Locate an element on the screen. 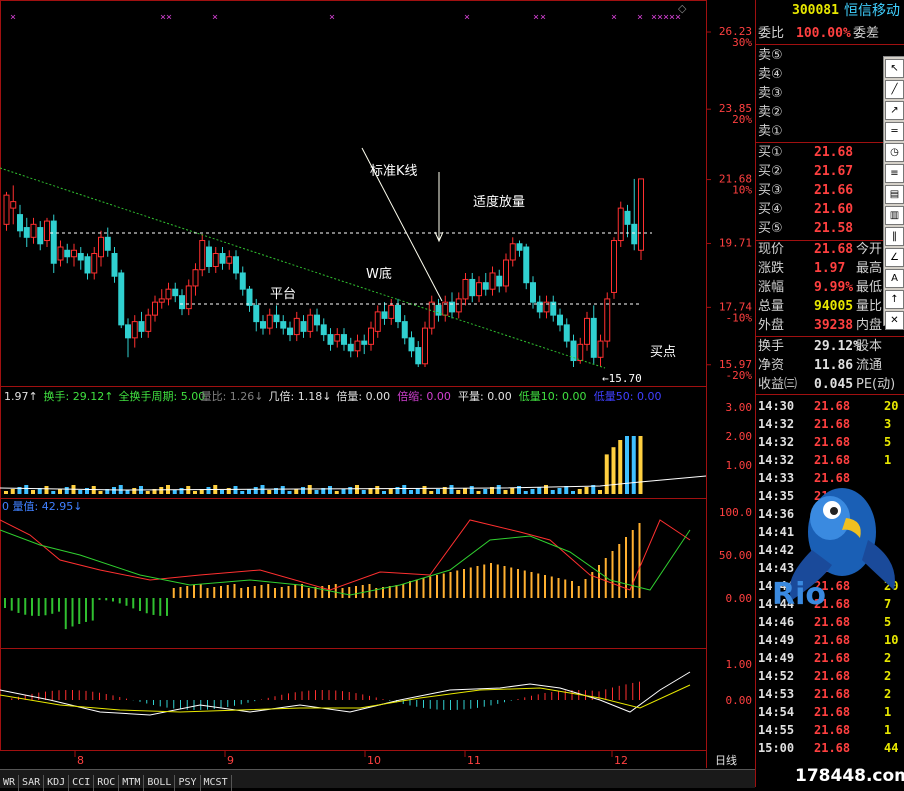  line-tool-icon: ╱ is located at coordinates (894, 89).